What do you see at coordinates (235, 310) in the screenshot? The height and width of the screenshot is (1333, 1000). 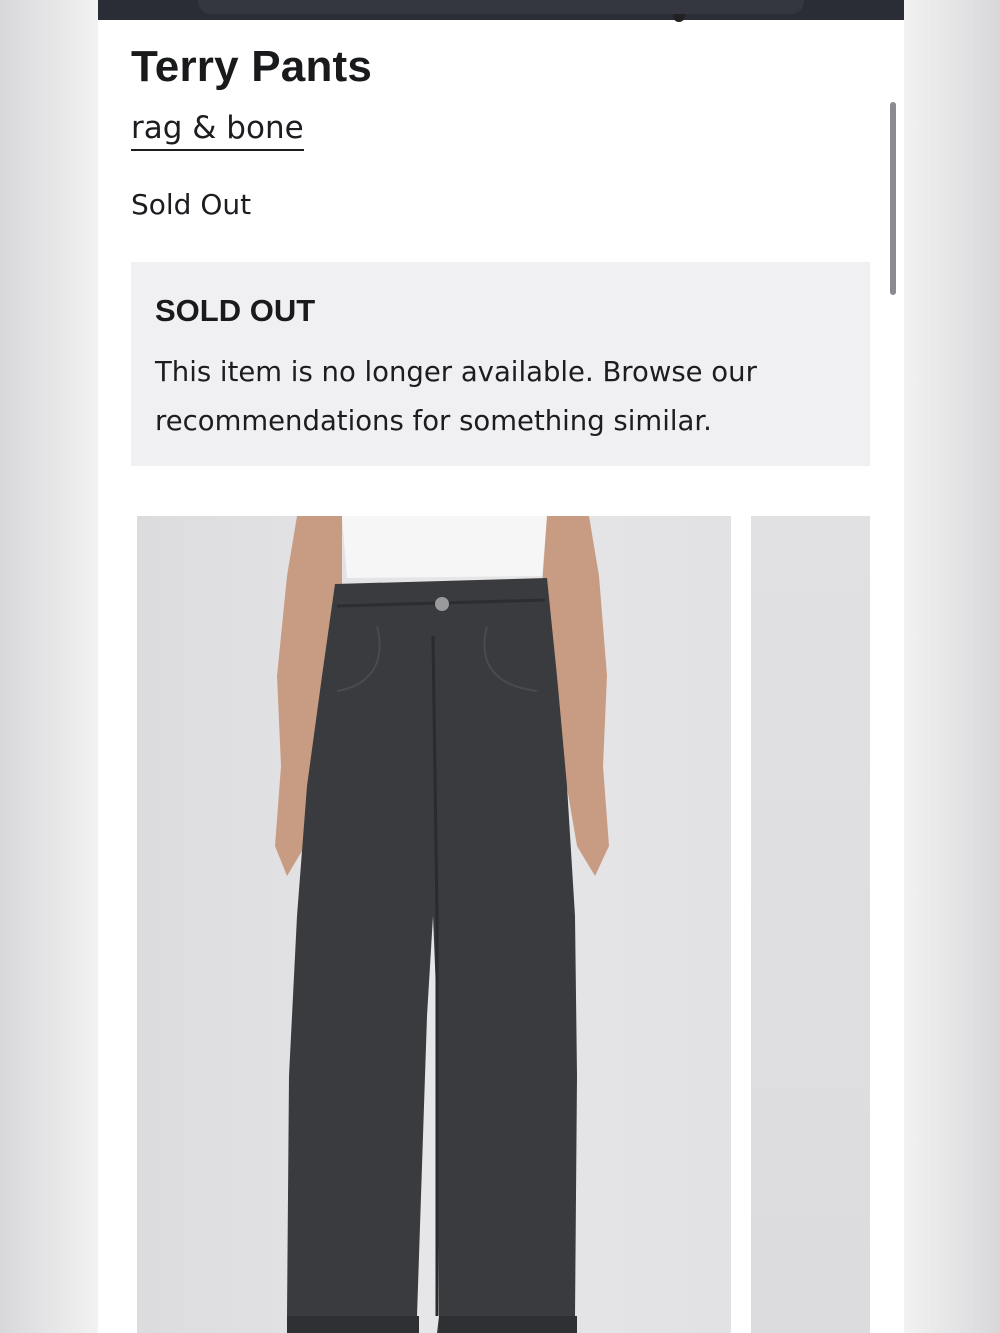 I see `notice-heading: SOLD OUT` at bounding box center [235, 310].